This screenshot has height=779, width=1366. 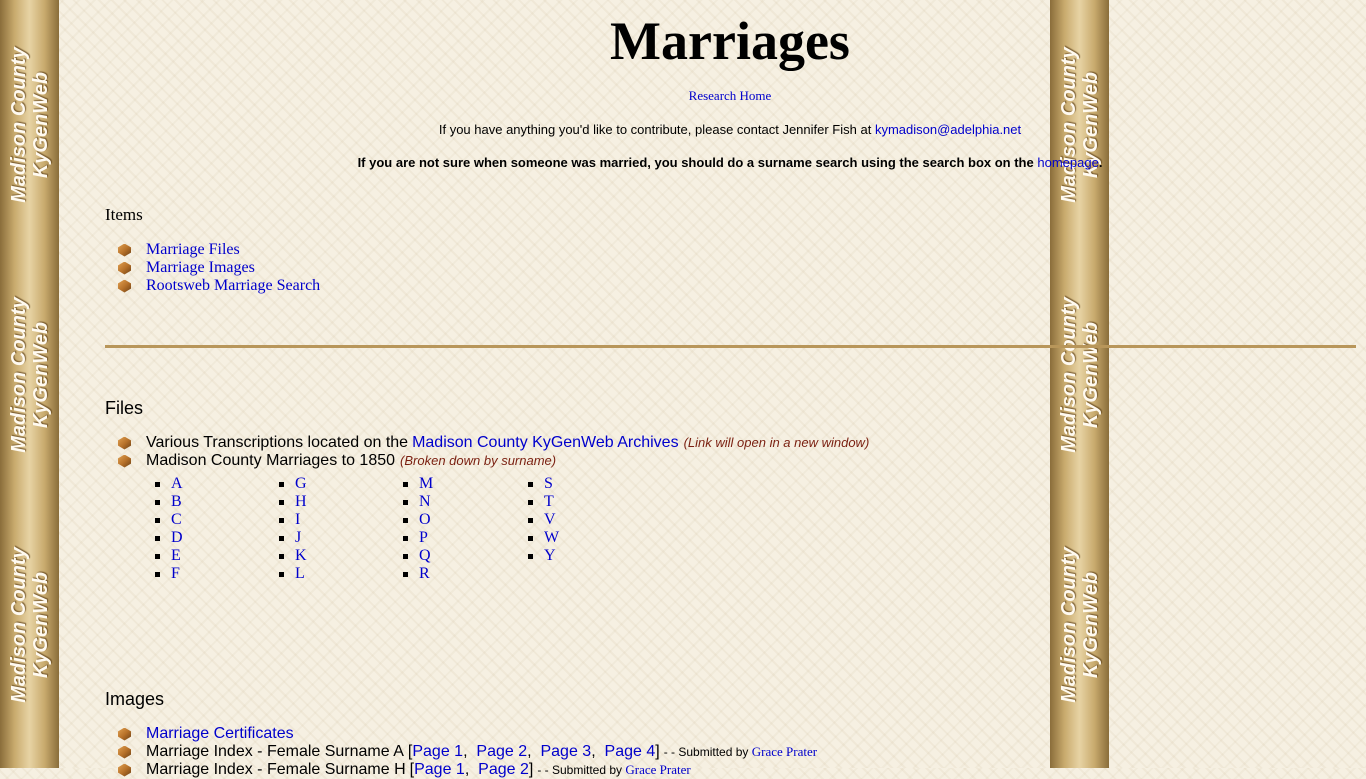 I want to click on list-item: F, so click(x=169, y=574).